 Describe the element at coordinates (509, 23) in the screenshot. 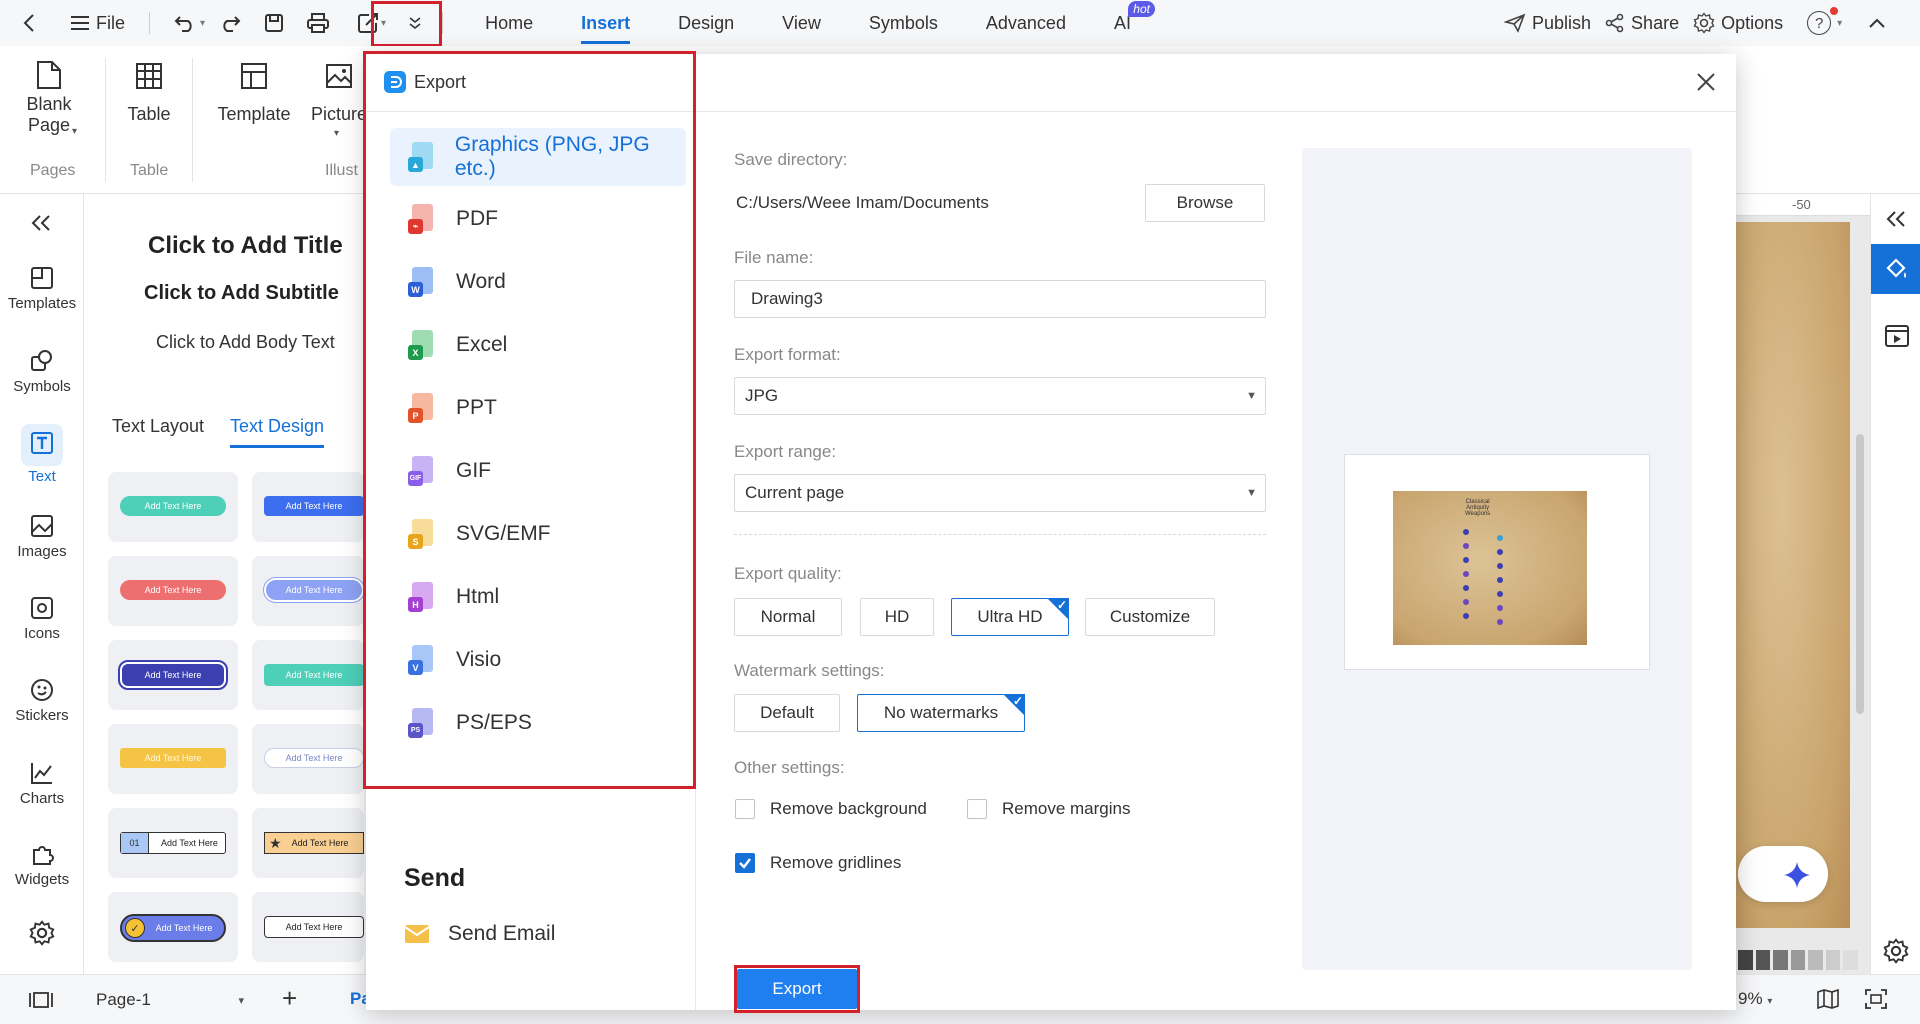

I see `tab-home: Home` at that location.